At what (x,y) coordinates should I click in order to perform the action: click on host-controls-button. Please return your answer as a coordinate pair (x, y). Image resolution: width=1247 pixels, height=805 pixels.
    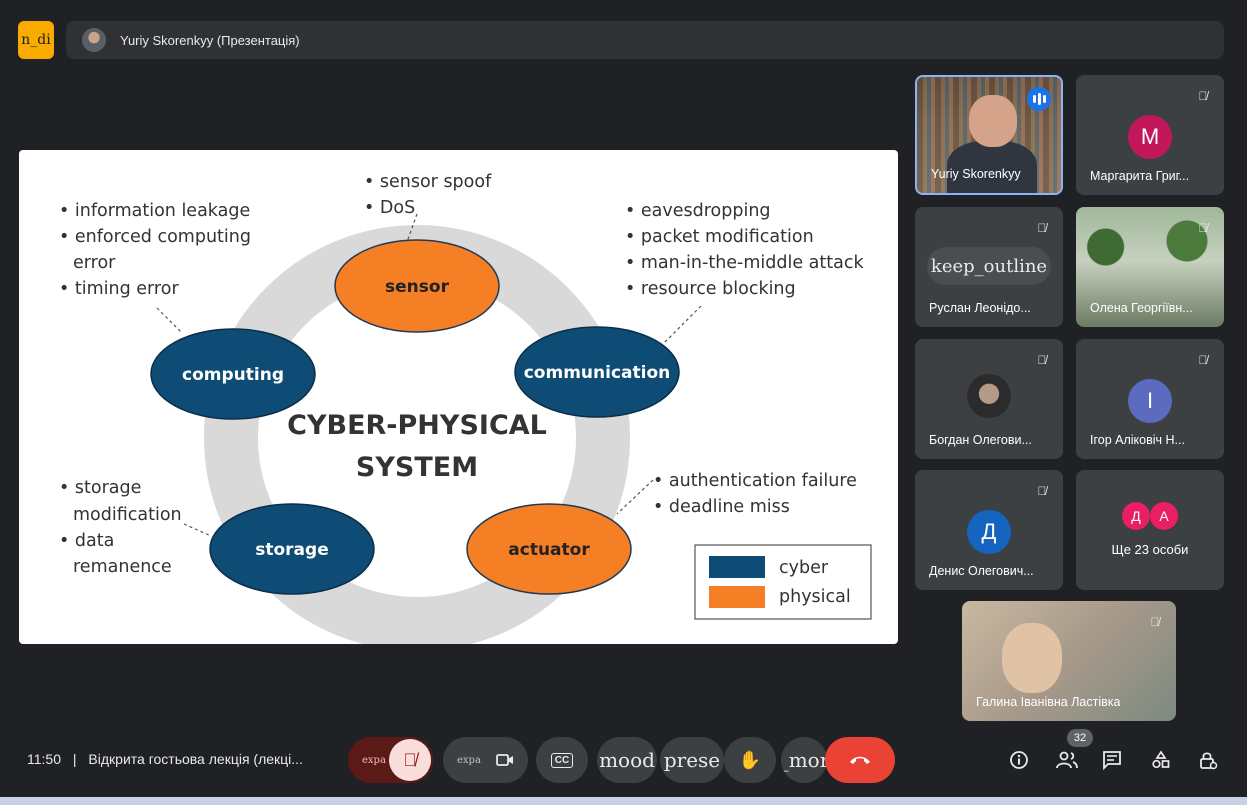
    Looking at the image, I should click on (1208, 760).